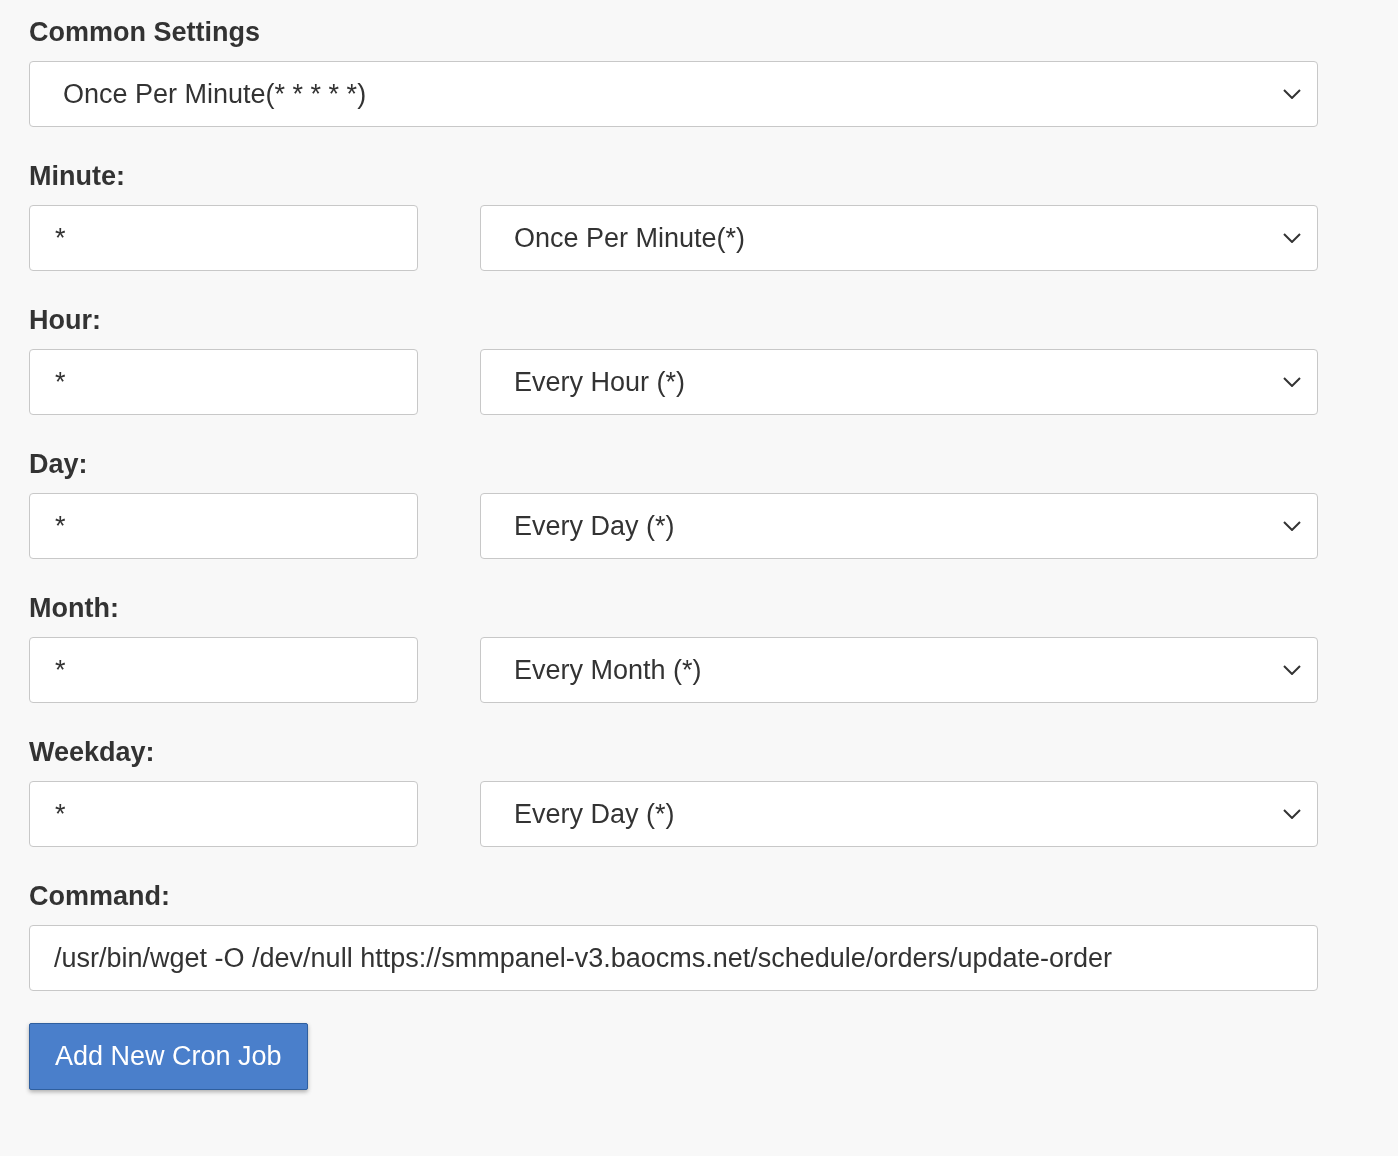  Describe the element at coordinates (673, 958) in the screenshot. I see `input-field: /usr/bin/wget -O /dev/null https://smmpanel-v3.baocms.net/schedule/orders/update-order` at that location.